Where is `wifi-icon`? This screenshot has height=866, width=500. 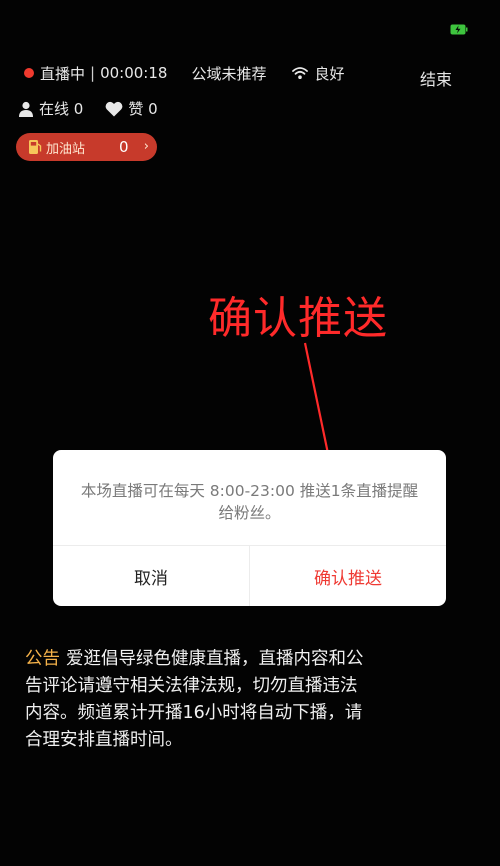
wifi-icon is located at coordinates (300, 73).